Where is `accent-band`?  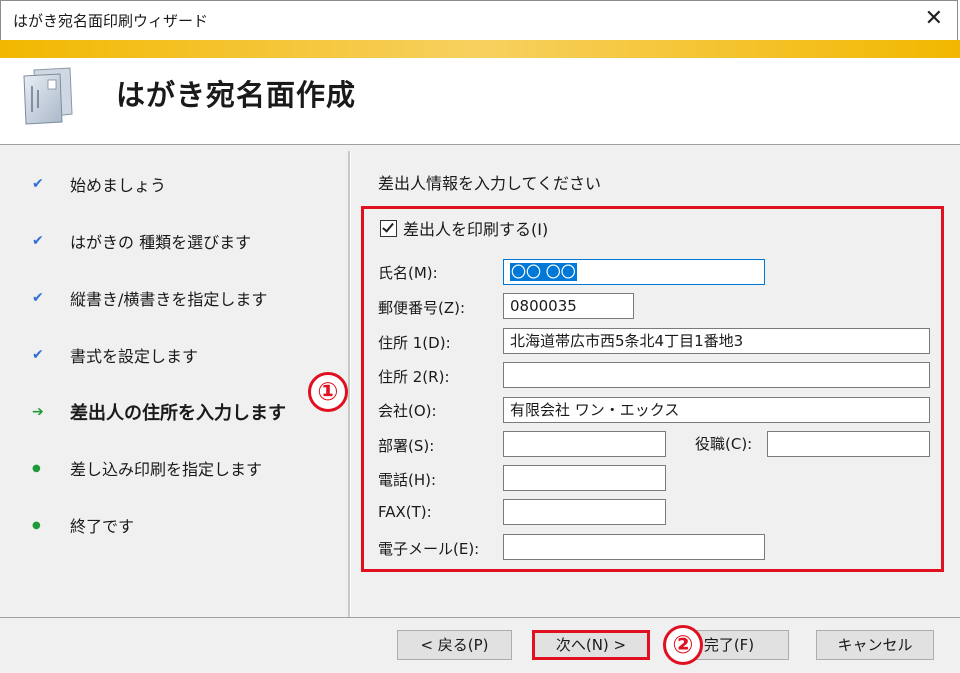 accent-band is located at coordinates (480, 49).